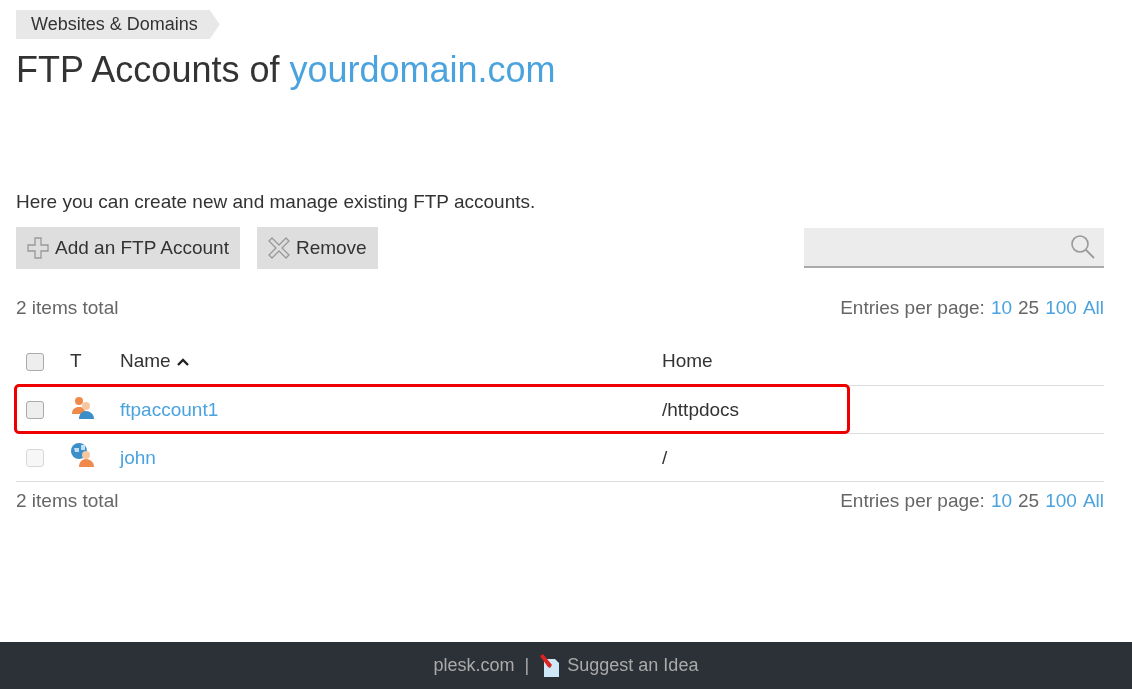 This screenshot has height=689, width=1132. I want to click on globe-user-icon, so click(83, 455).